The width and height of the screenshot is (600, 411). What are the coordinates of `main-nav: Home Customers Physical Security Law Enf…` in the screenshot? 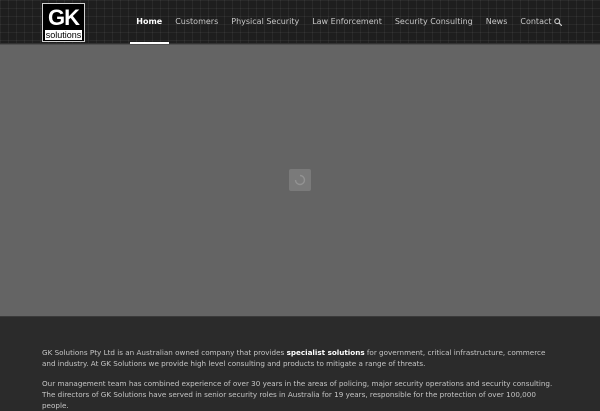 It's located at (343, 22).